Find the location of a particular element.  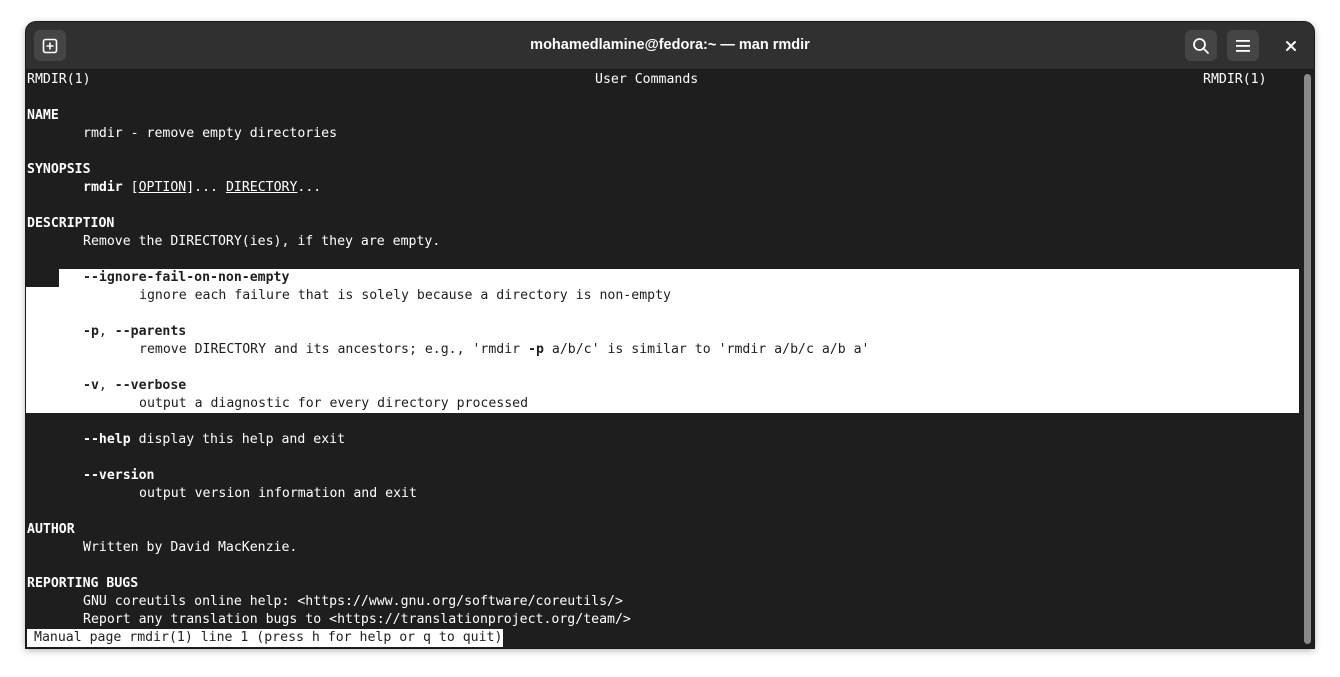

man-header-right: RMDIR(1) is located at coordinates (1235, 79).